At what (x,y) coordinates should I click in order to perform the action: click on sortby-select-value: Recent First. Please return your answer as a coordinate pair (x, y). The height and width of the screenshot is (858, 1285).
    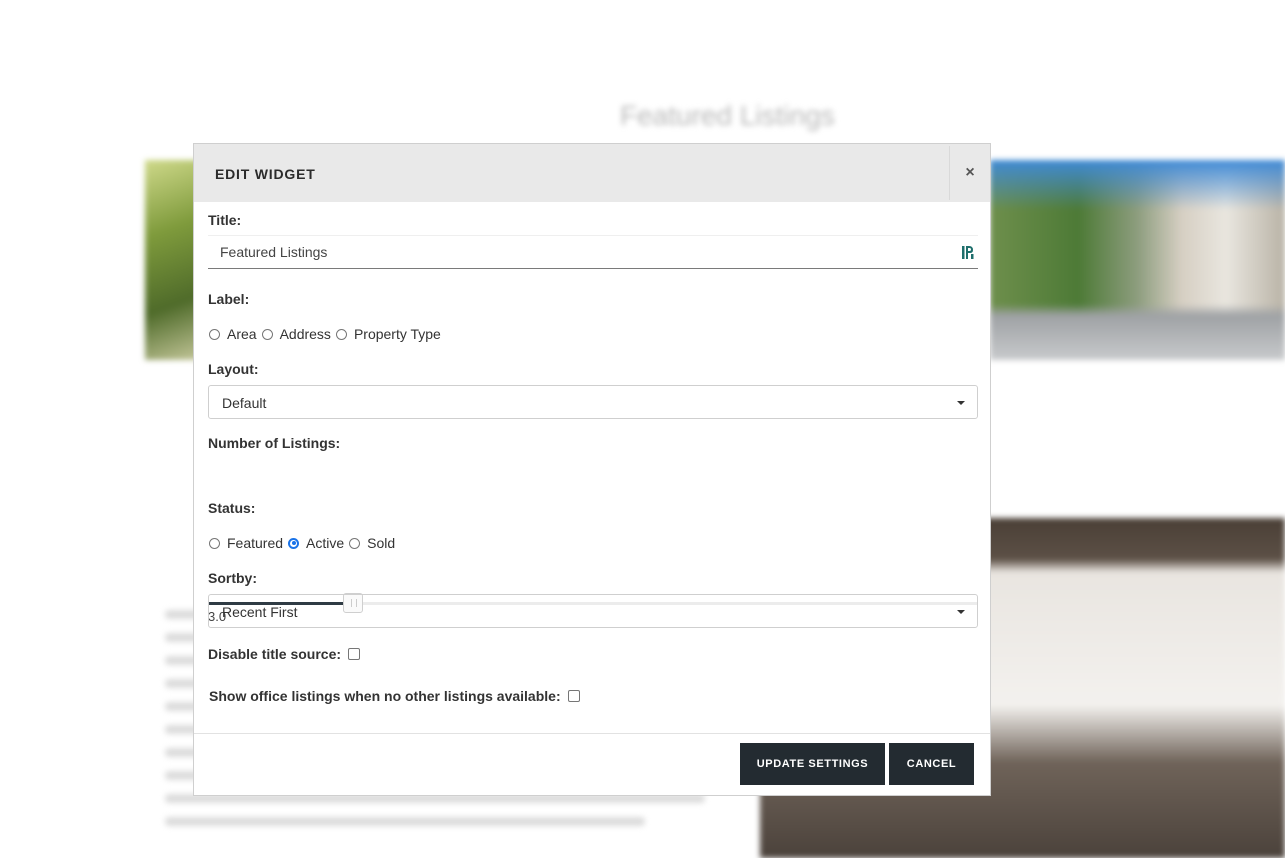
    Looking at the image, I should click on (260, 612).